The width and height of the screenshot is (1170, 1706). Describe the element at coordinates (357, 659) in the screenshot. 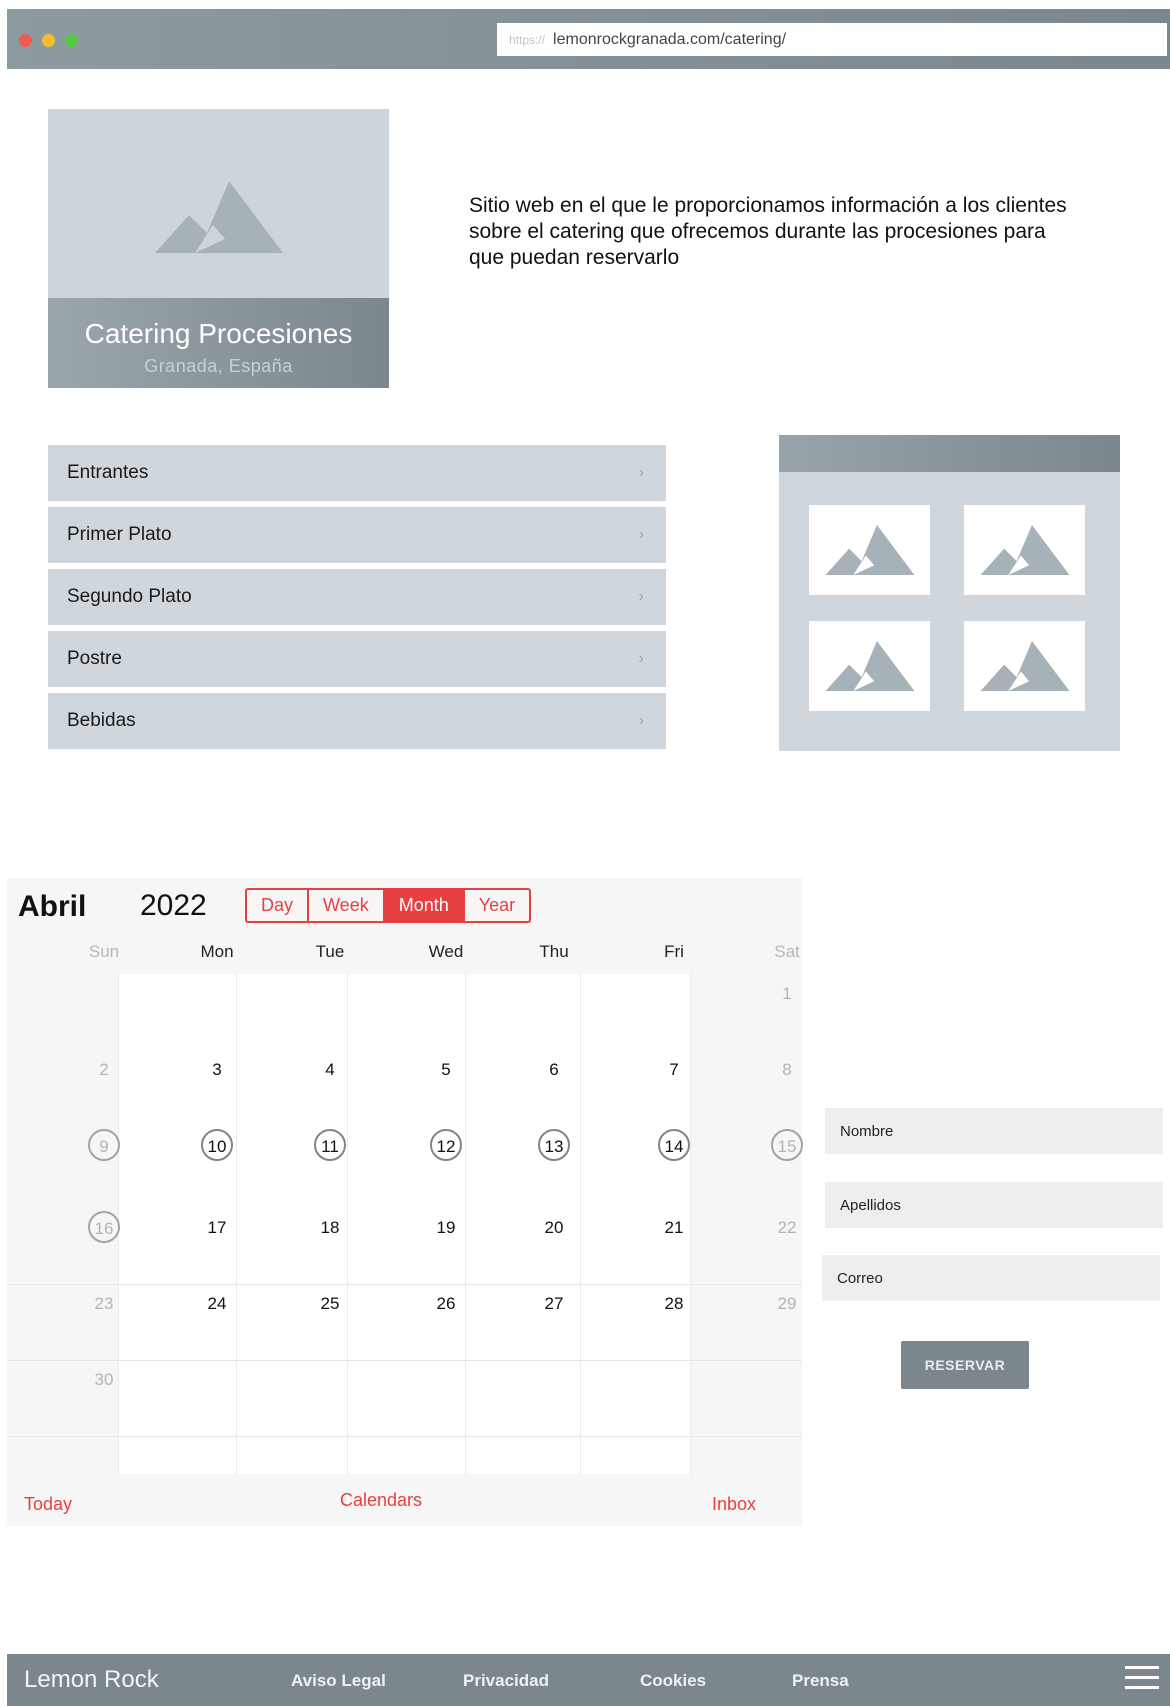

I see `menu-item-postre: Postre ›` at that location.